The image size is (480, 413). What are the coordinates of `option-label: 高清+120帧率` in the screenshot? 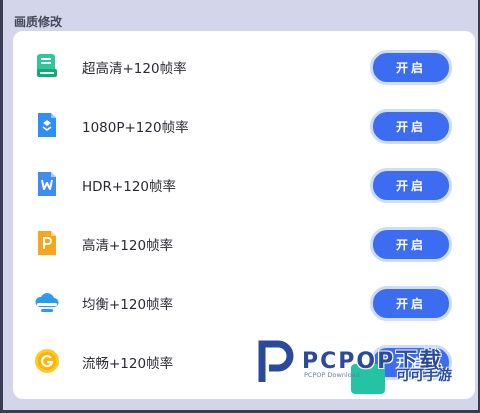 It's located at (128, 246).